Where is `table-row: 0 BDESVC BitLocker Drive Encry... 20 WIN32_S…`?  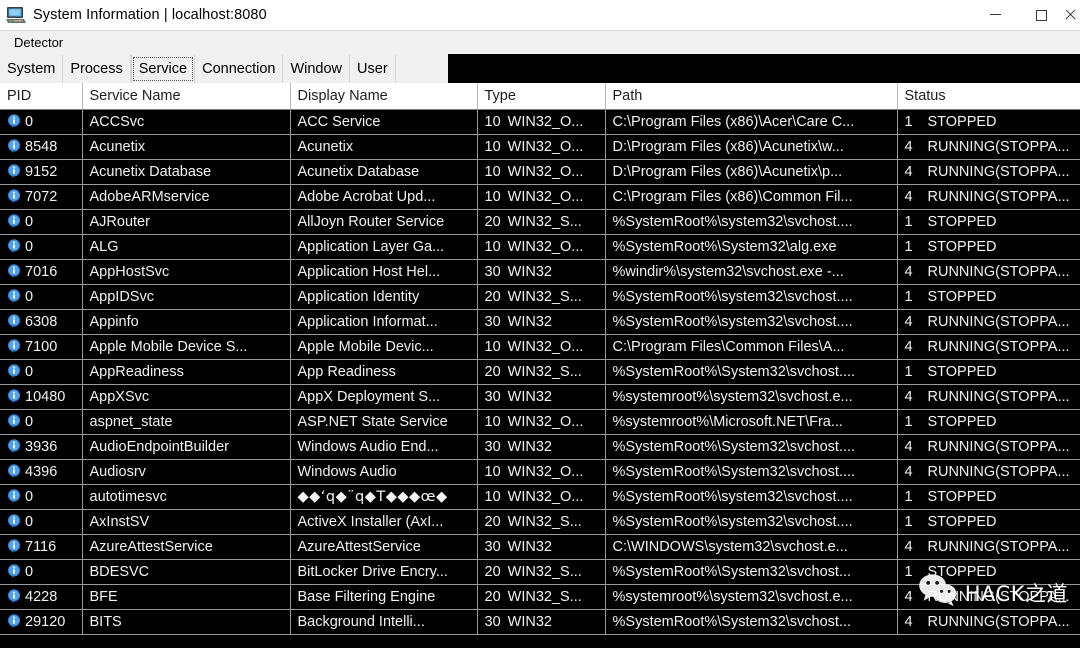 table-row: 0 BDESVC BitLocker Drive Encry... 20 WIN32_S… is located at coordinates (540, 572).